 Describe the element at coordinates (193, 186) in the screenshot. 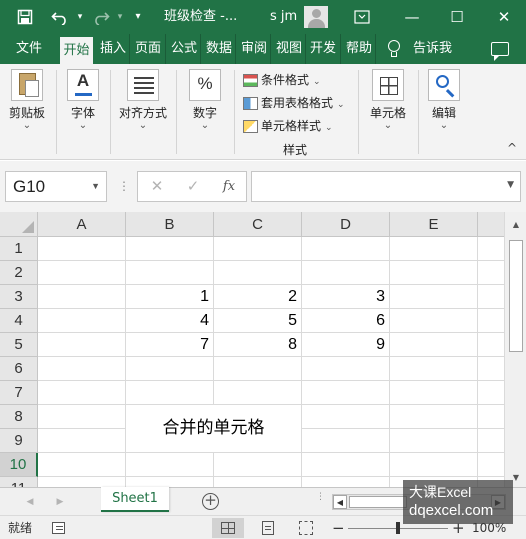

I see `confirm-entry-button: ✓` at that location.